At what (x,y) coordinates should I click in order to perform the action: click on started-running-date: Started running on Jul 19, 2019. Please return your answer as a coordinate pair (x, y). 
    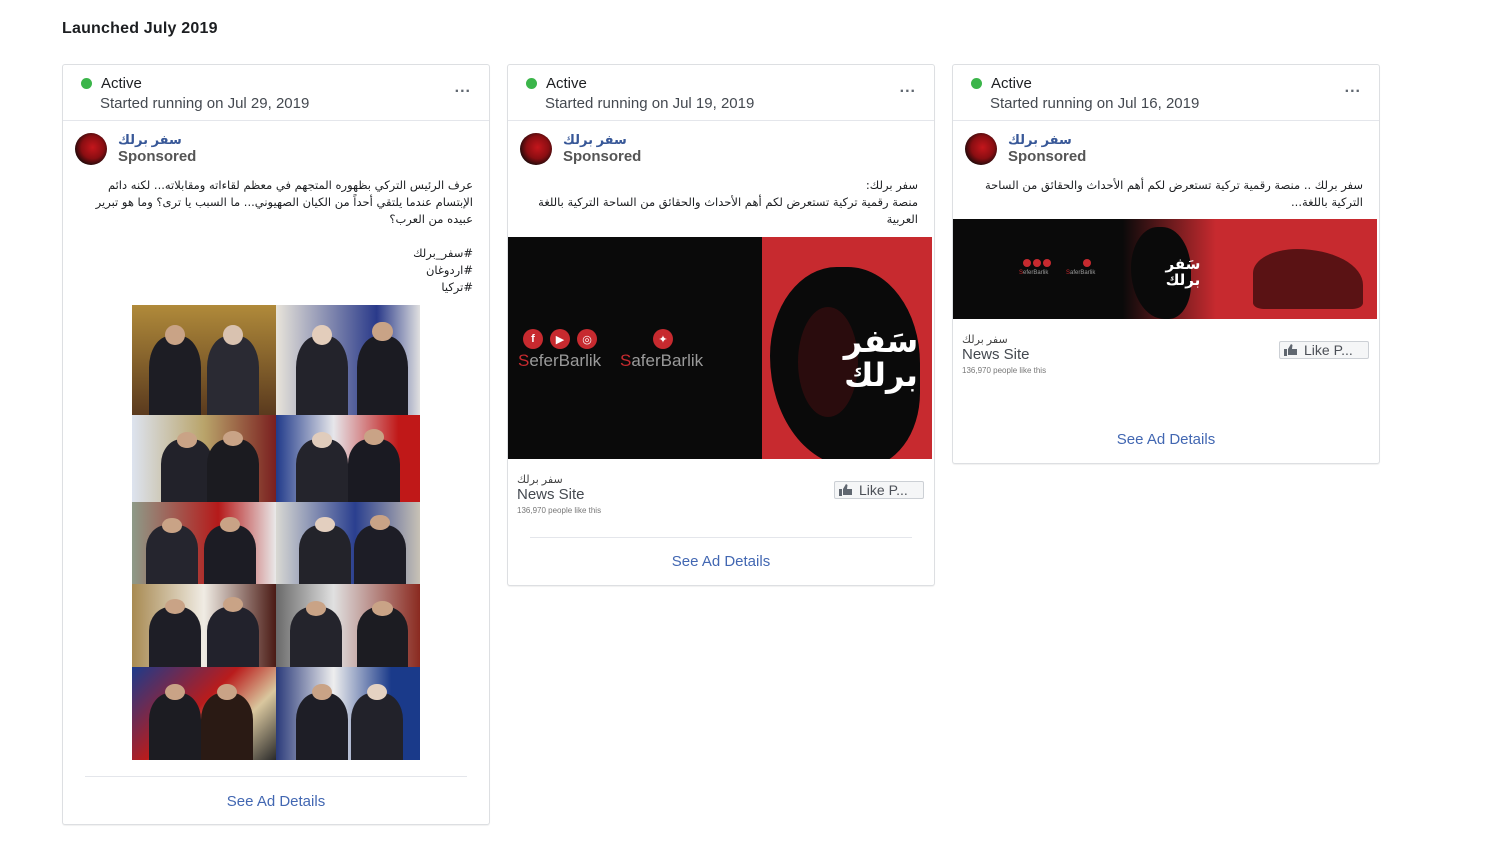
    Looking at the image, I should click on (650, 103).